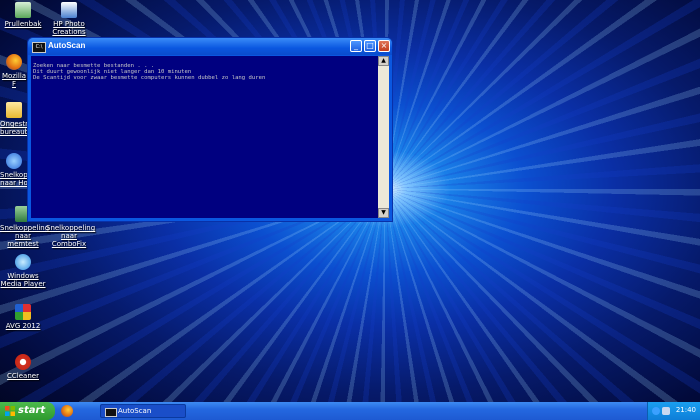  What do you see at coordinates (143, 411) in the screenshot?
I see `taskbar-item-autoscan: AutoScan` at bounding box center [143, 411].